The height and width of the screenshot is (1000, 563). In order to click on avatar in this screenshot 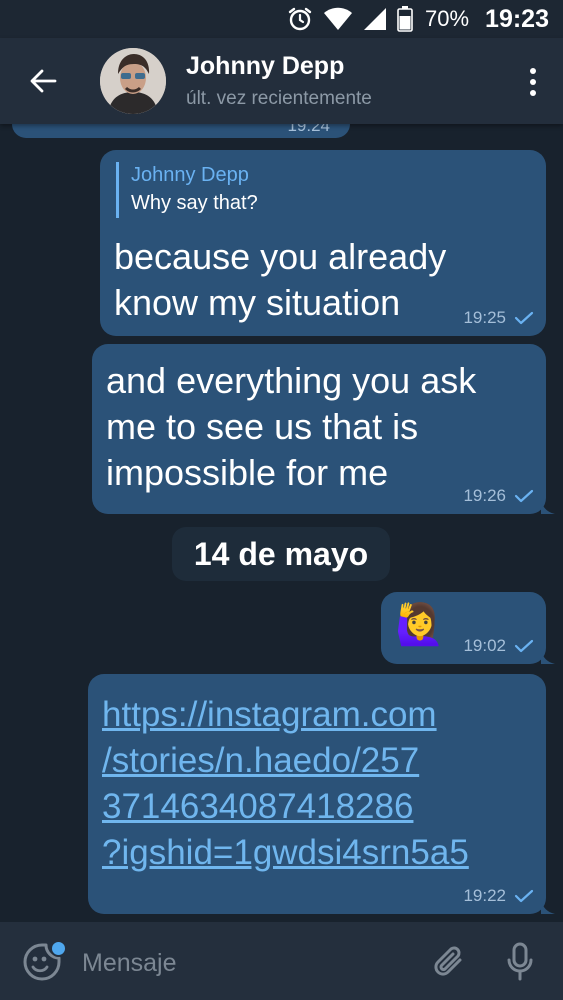, I will do `click(133, 81)`.